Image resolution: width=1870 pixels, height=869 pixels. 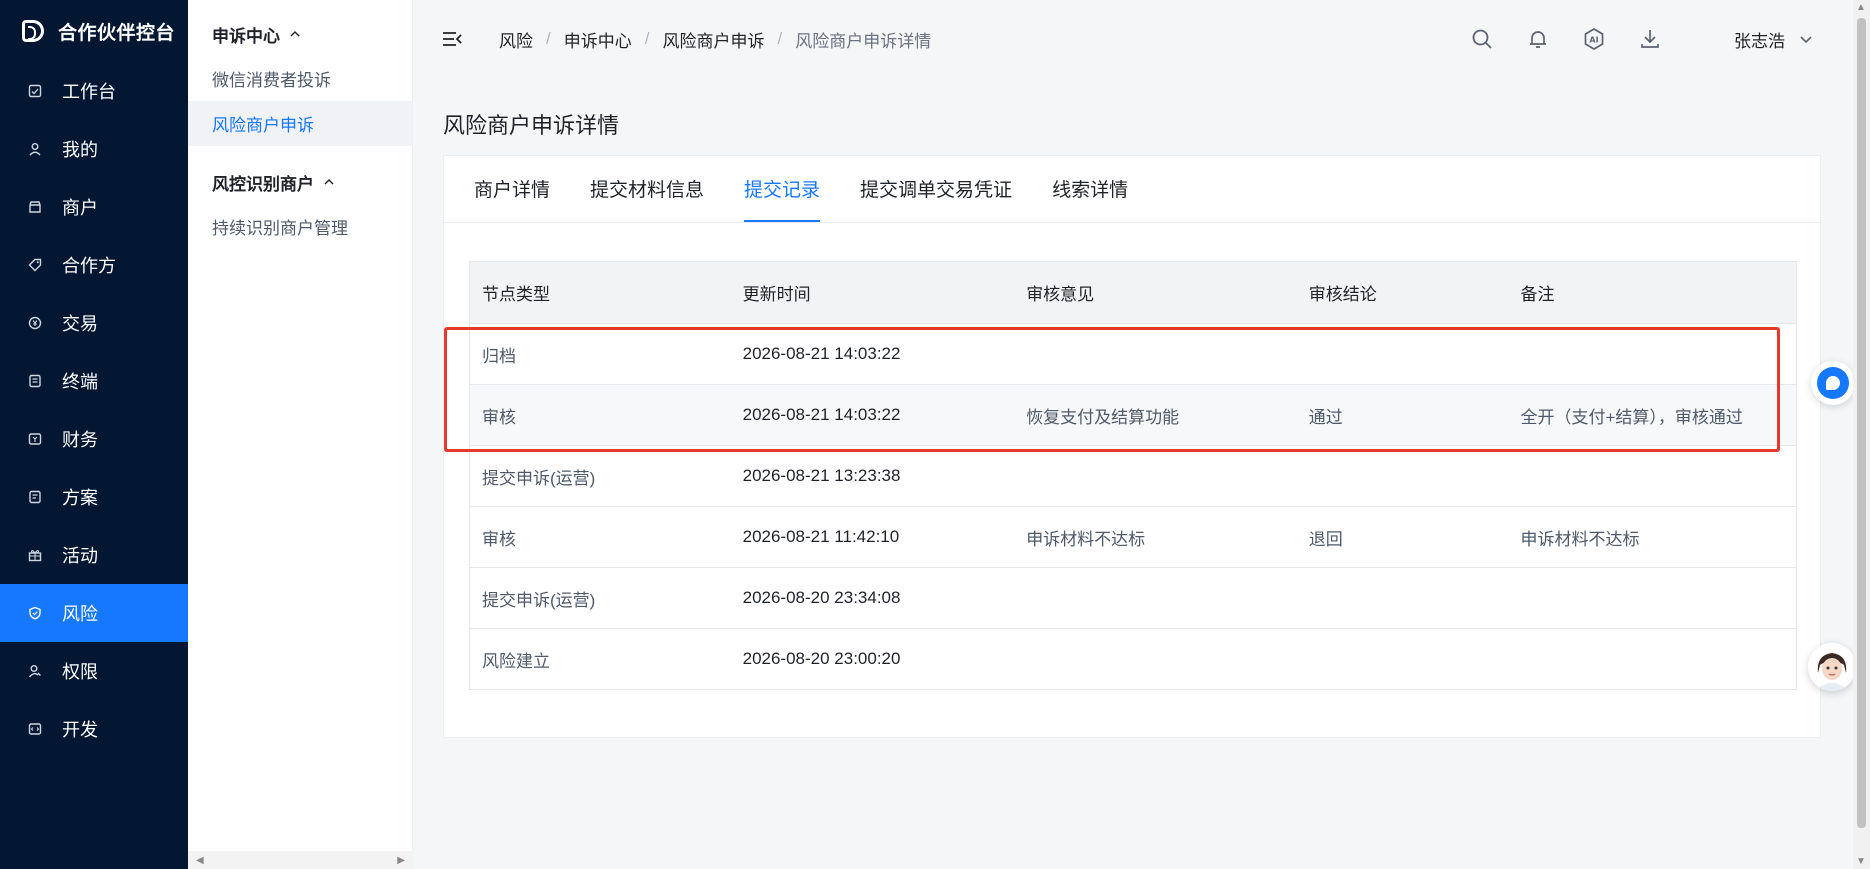 I want to click on assistant-avatar, so click(x=1832, y=667).